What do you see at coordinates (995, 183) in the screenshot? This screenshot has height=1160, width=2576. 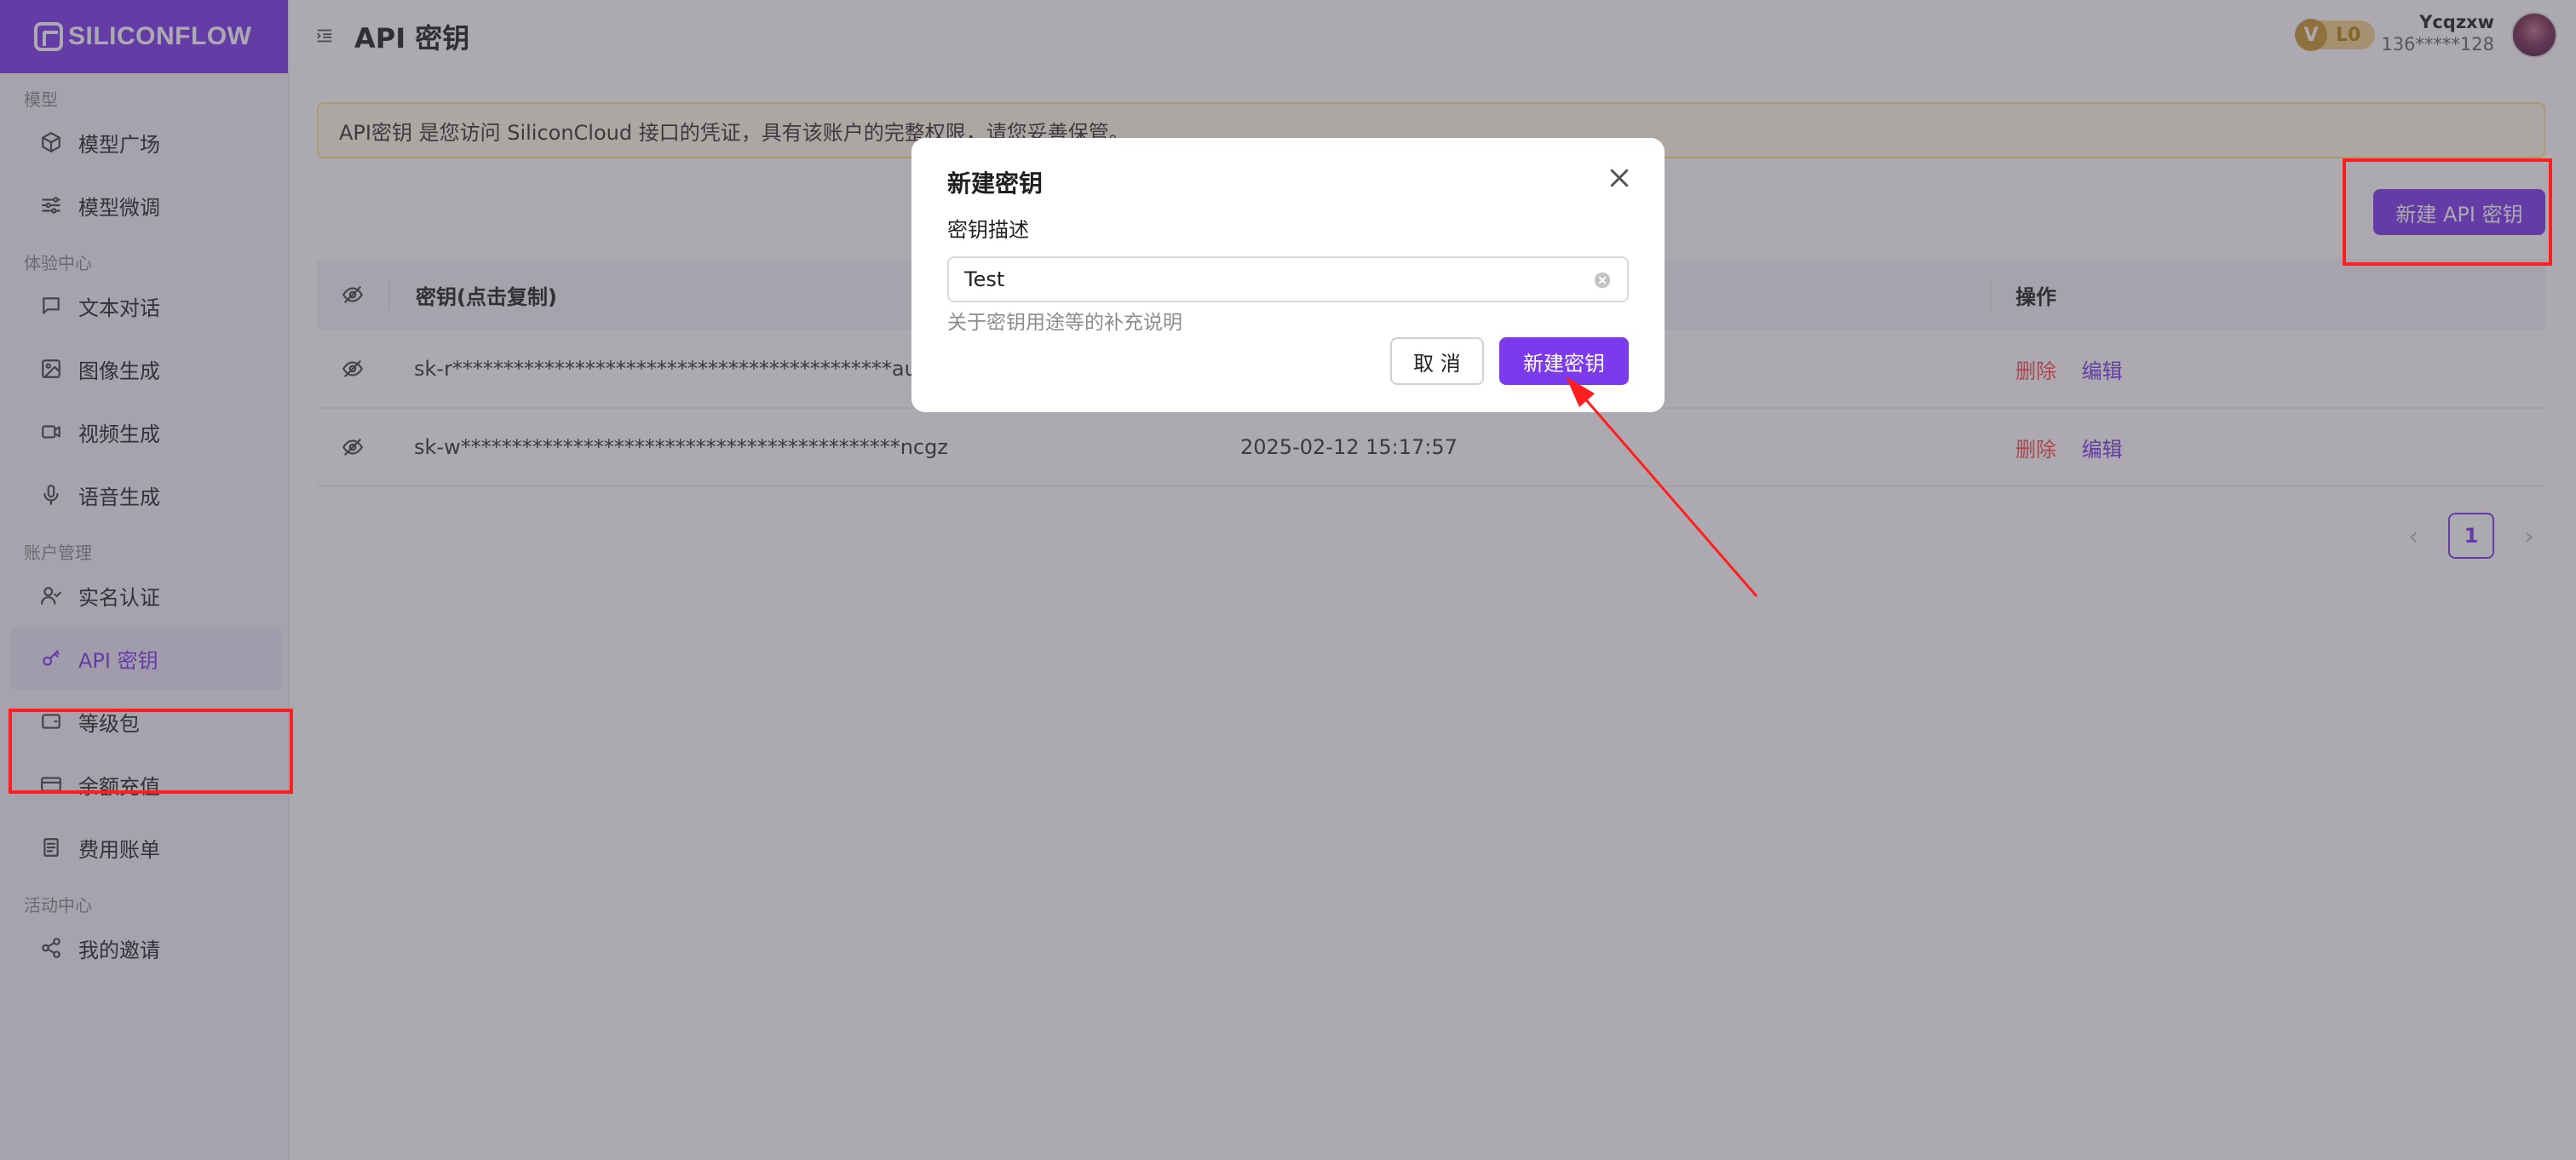 I see `modal-title: 新建密钥` at bounding box center [995, 183].